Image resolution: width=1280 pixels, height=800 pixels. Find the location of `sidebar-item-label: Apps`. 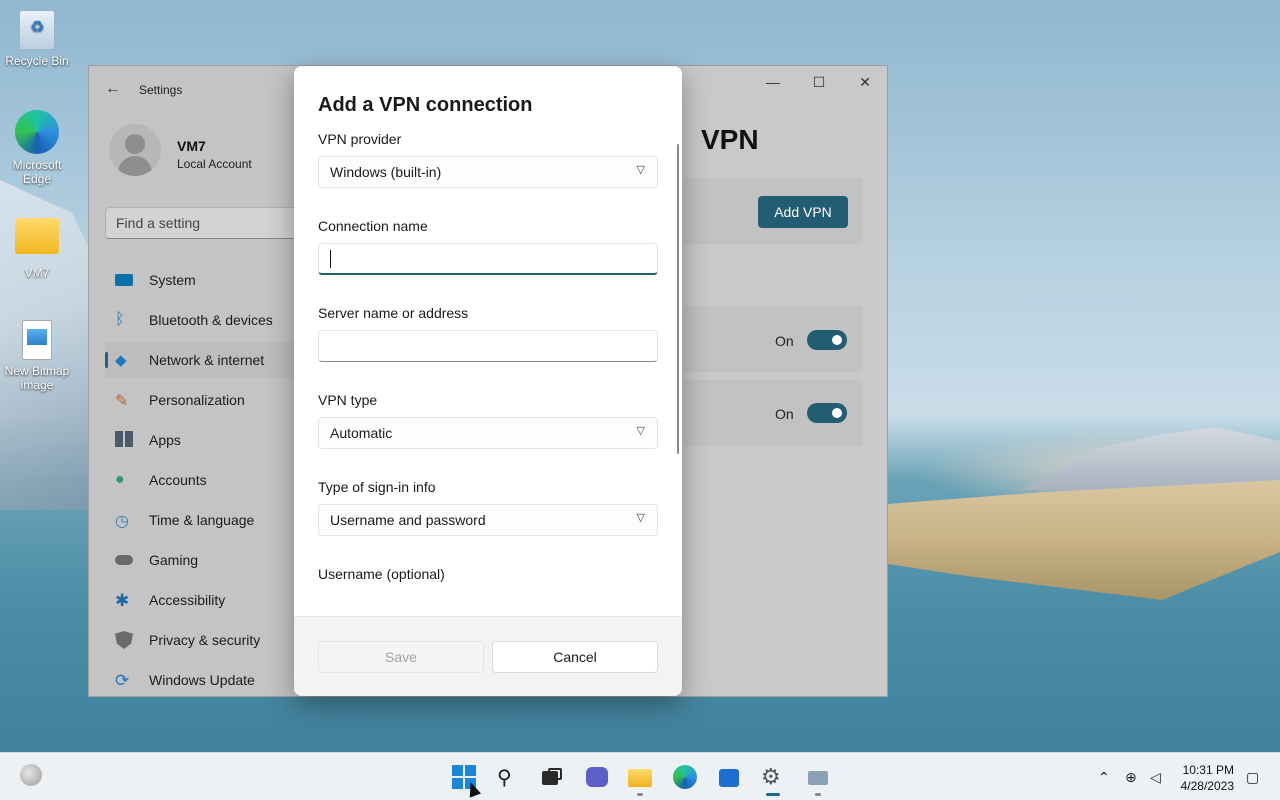

sidebar-item-label: Apps is located at coordinates (165, 440).